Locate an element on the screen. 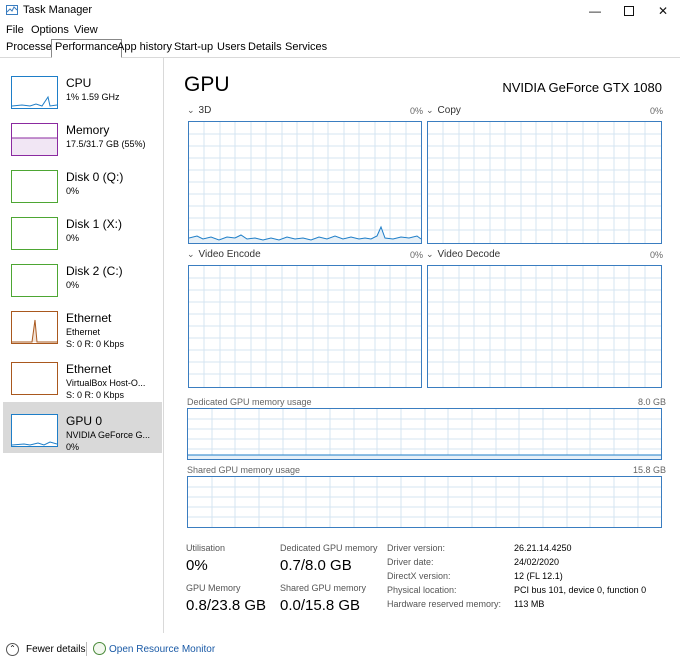 This screenshot has width=680, height=661. sidebar-item-disk-1: Disk 1 (X:) 0% is located at coordinates (82, 230).